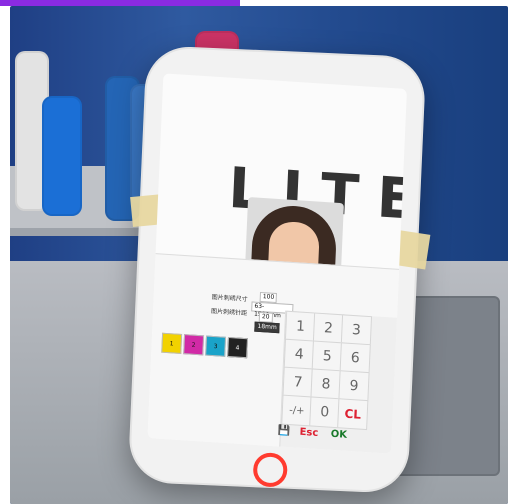 The image size is (511, 504). I want to click on key-9: 9, so click(354, 386).